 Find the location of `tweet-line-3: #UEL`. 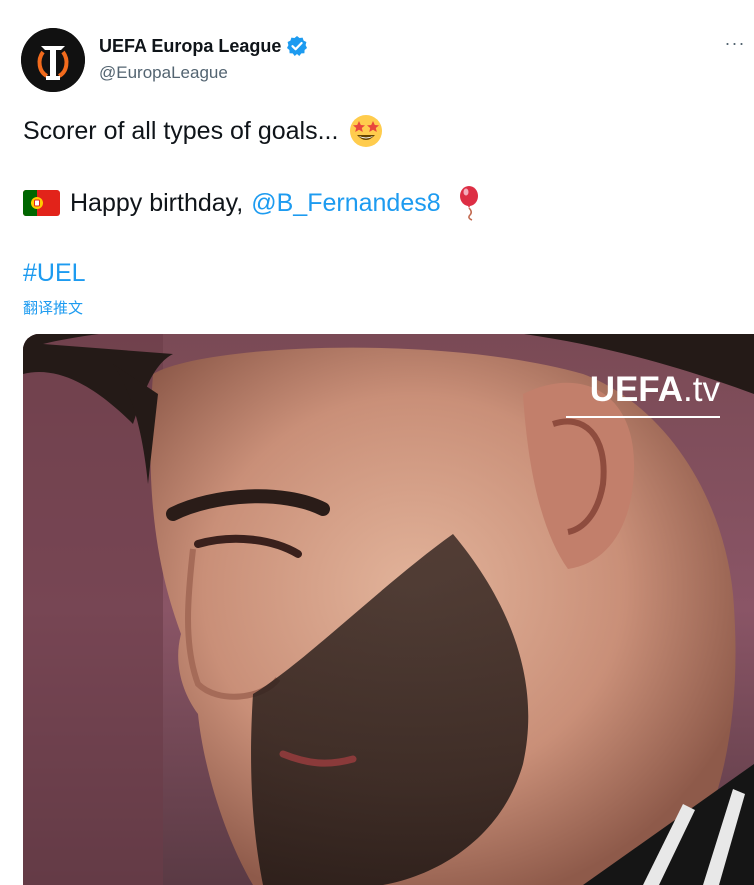

tweet-line-3: #UEL is located at coordinates (54, 273).